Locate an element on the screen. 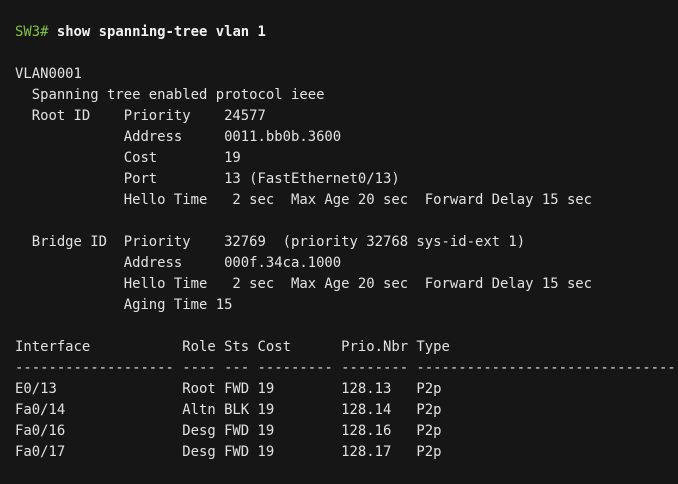  table-header: Interface Role Sts Cost Prio.Nbr Type is located at coordinates (232, 347).